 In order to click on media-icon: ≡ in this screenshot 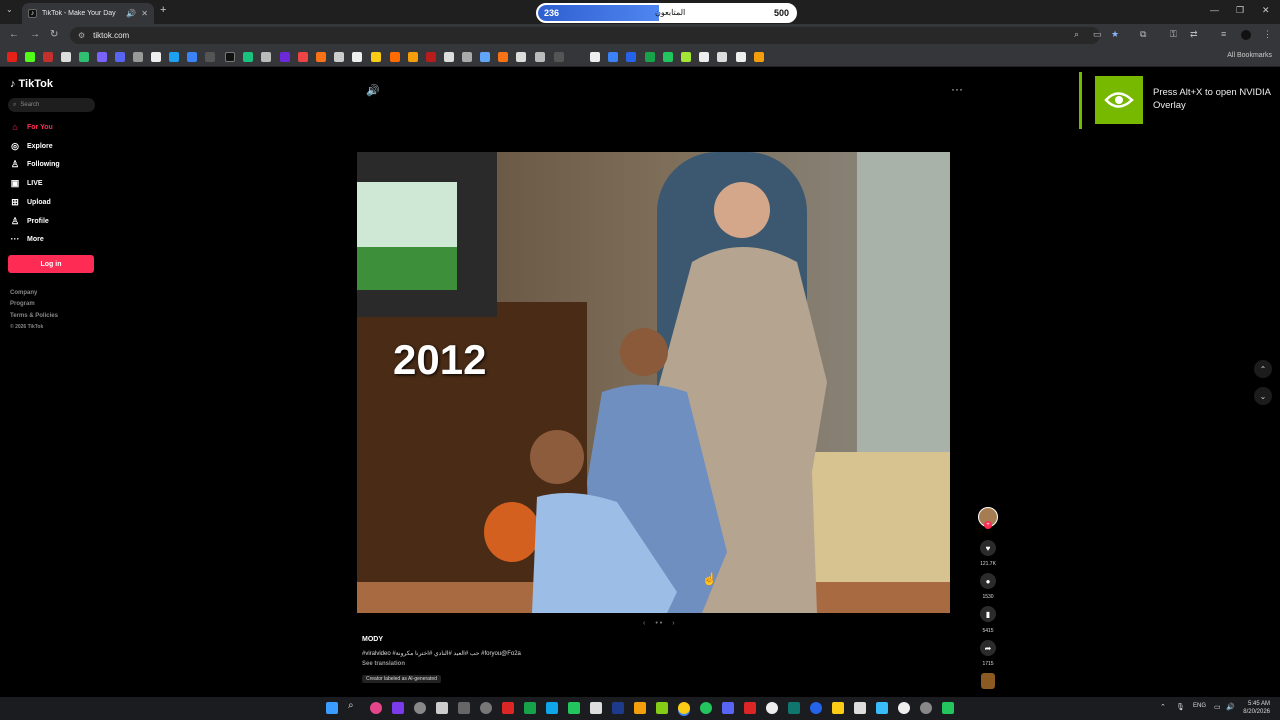, I will do `click(1223, 34)`.